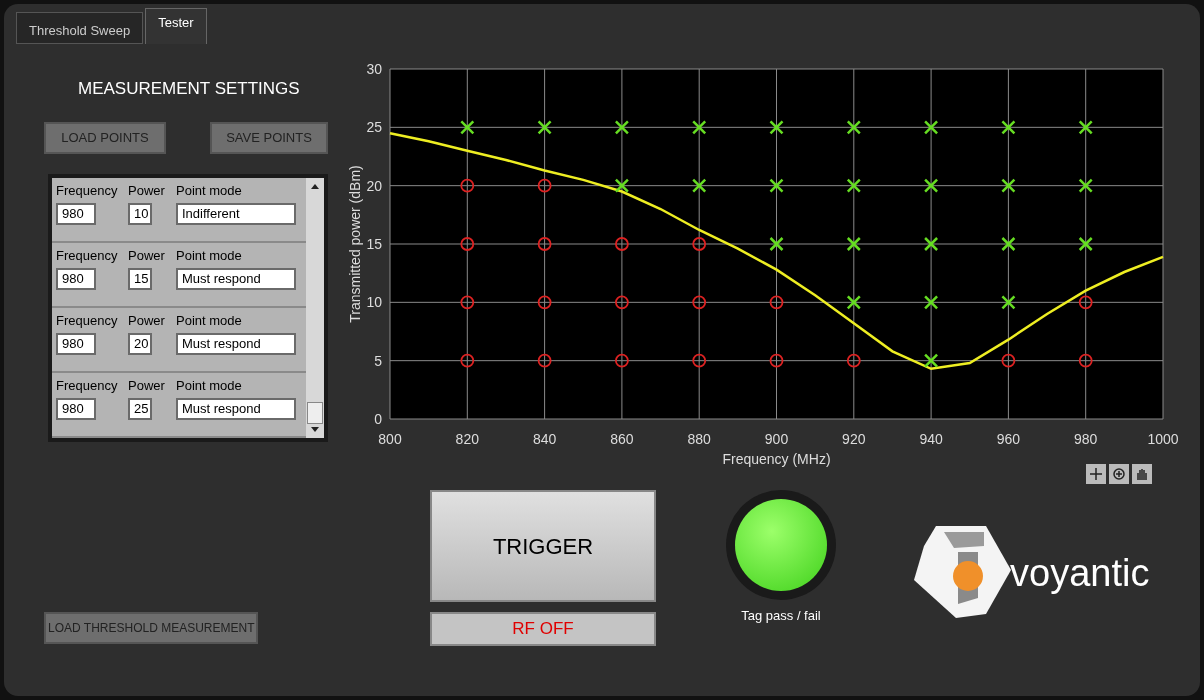 The image size is (1204, 700). What do you see at coordinates (390, 439) in the screenshot?
I see `x-tick-label: 800` at bounding box center [390, 439].